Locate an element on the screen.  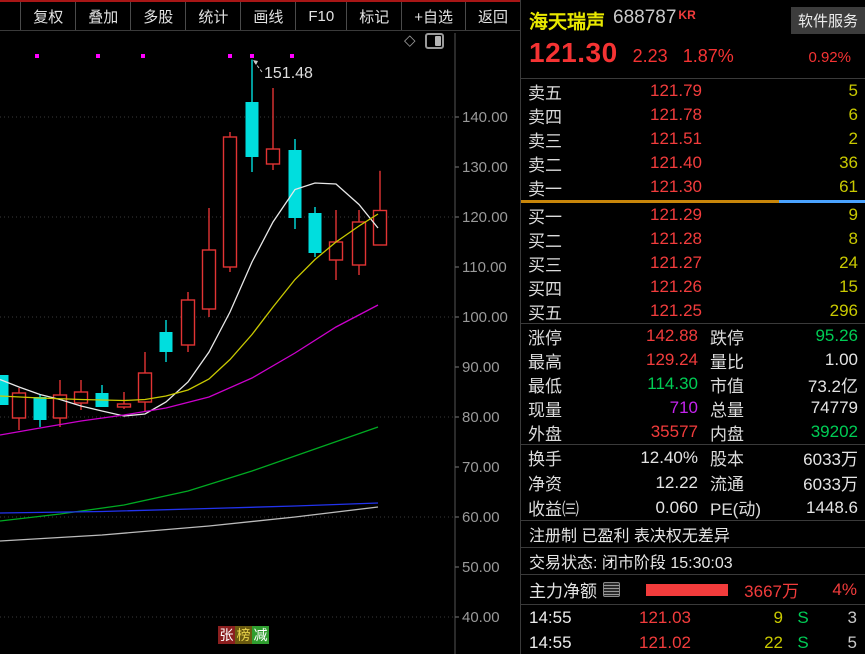
ask-row: 卖三 121.51 2 is located at coordinates (693, 139).